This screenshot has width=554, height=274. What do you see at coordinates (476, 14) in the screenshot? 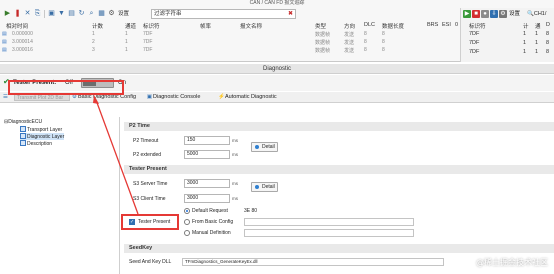
I see `stop-icon: ■` at bounding box center [476, 14].